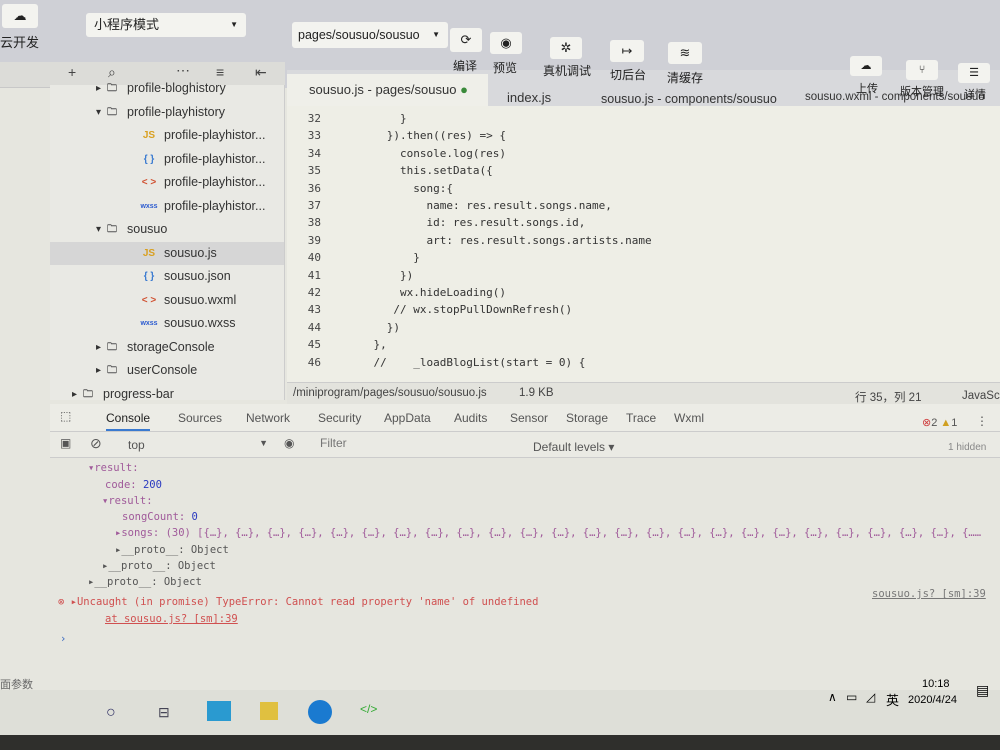 The image size is (1000, 750). What do you see at coordinates (314, 118) in the screenshot?
I see `line-number: 32` at bounding box center [314, 118].